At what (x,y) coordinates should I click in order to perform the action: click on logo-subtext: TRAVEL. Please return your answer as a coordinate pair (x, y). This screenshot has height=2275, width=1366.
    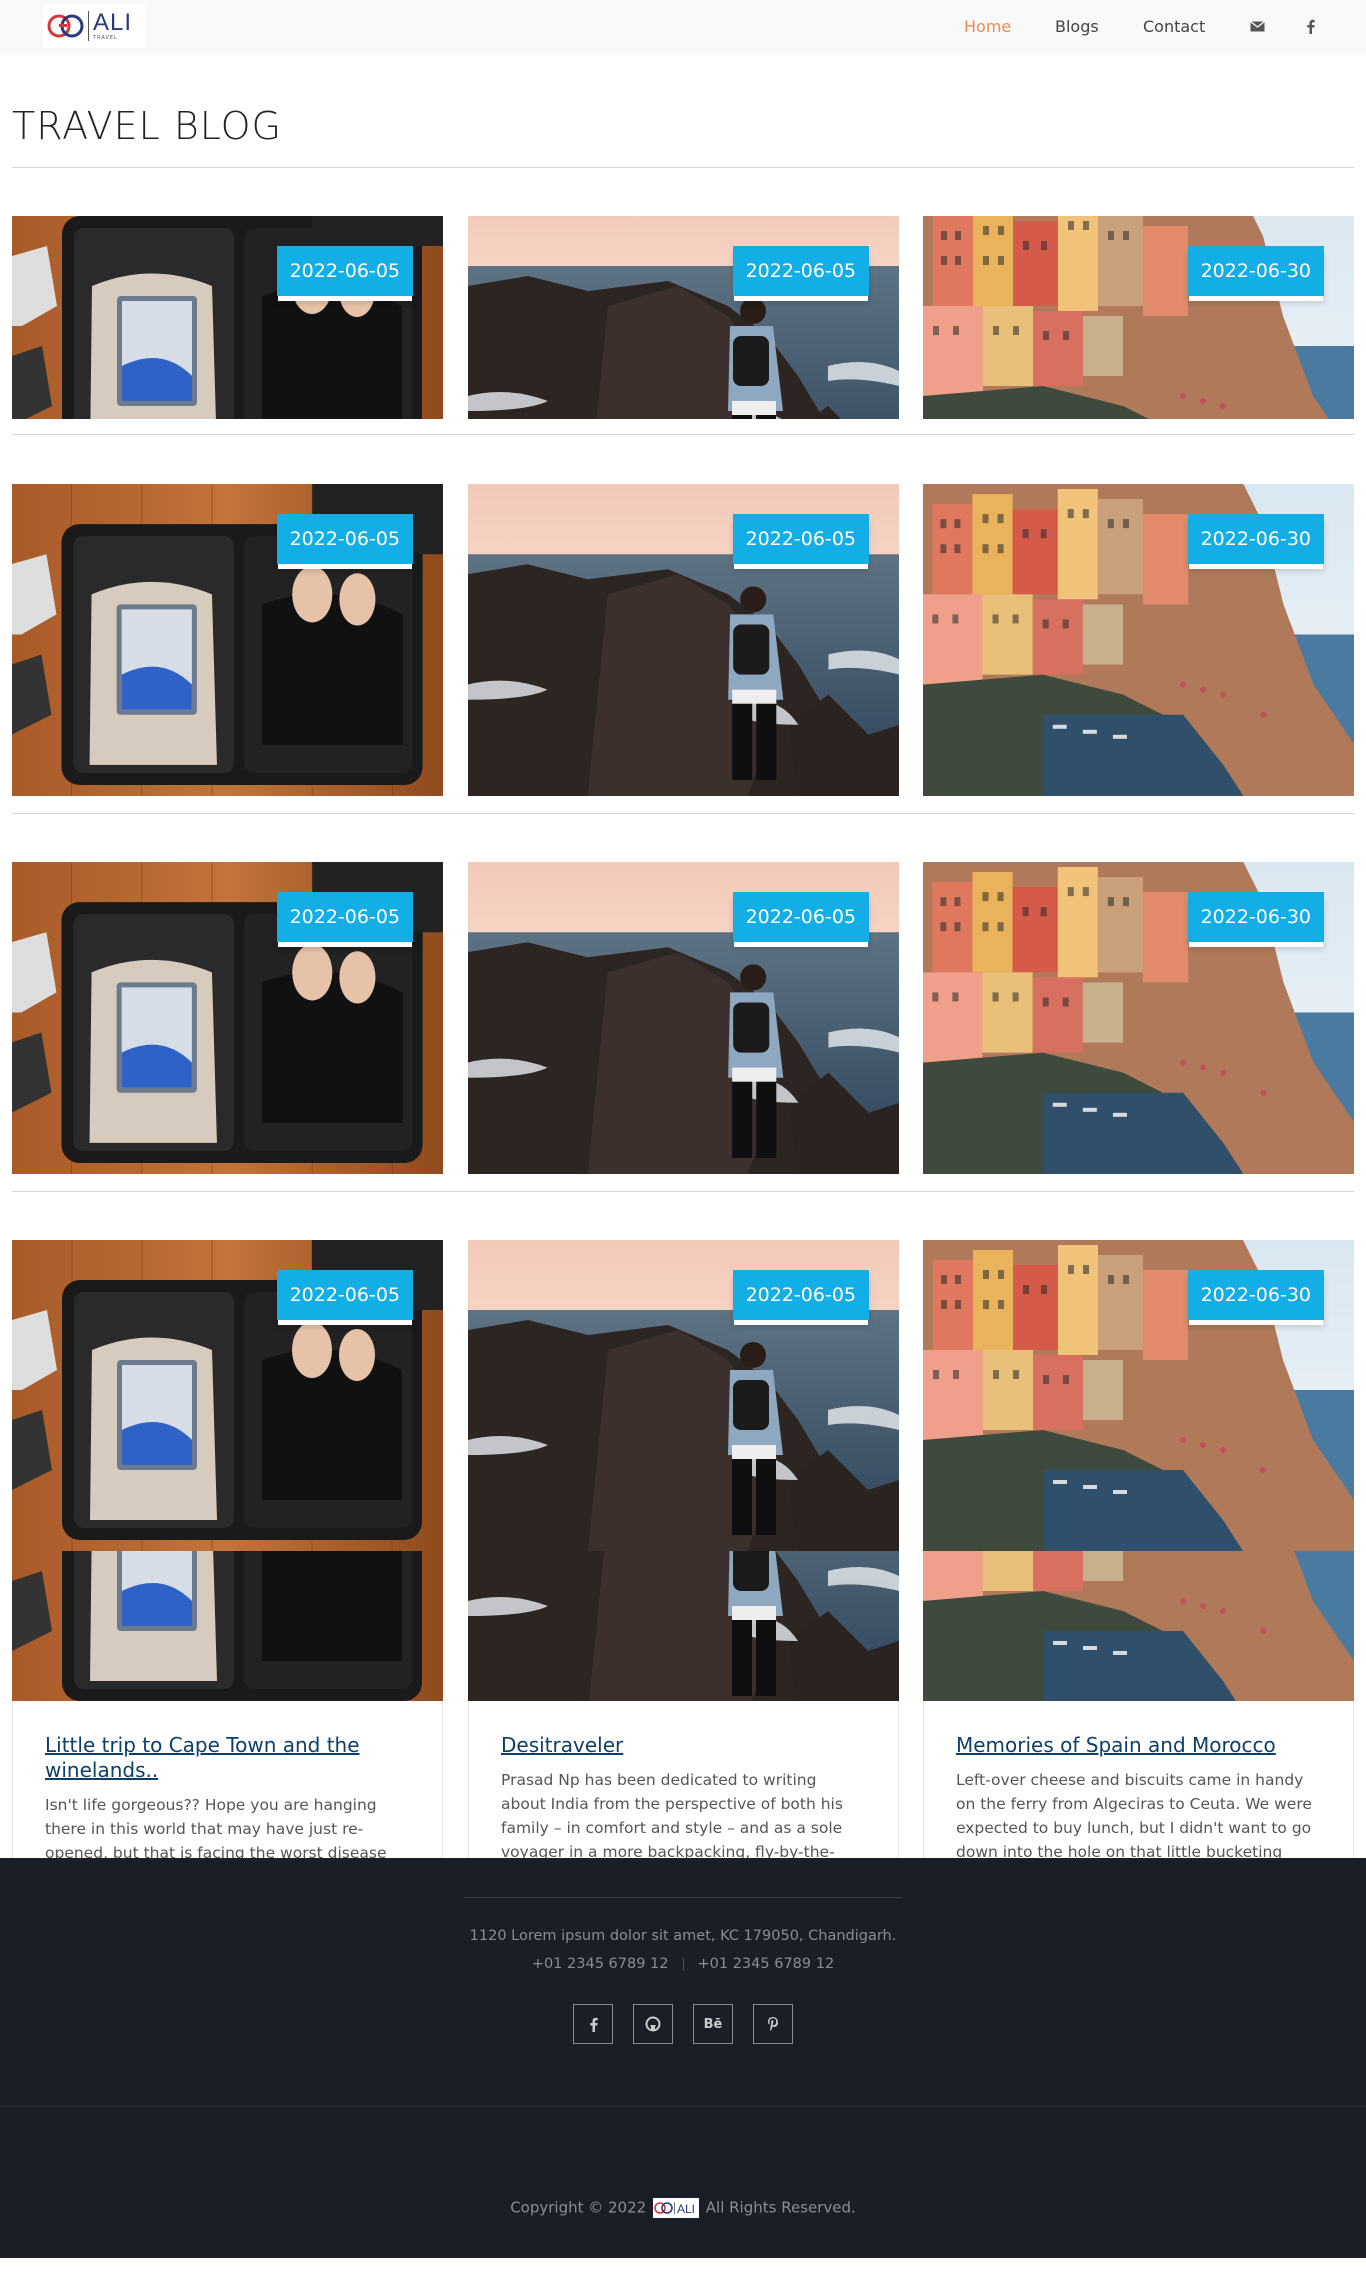
    Looking at the image, I should click on (105, 38).